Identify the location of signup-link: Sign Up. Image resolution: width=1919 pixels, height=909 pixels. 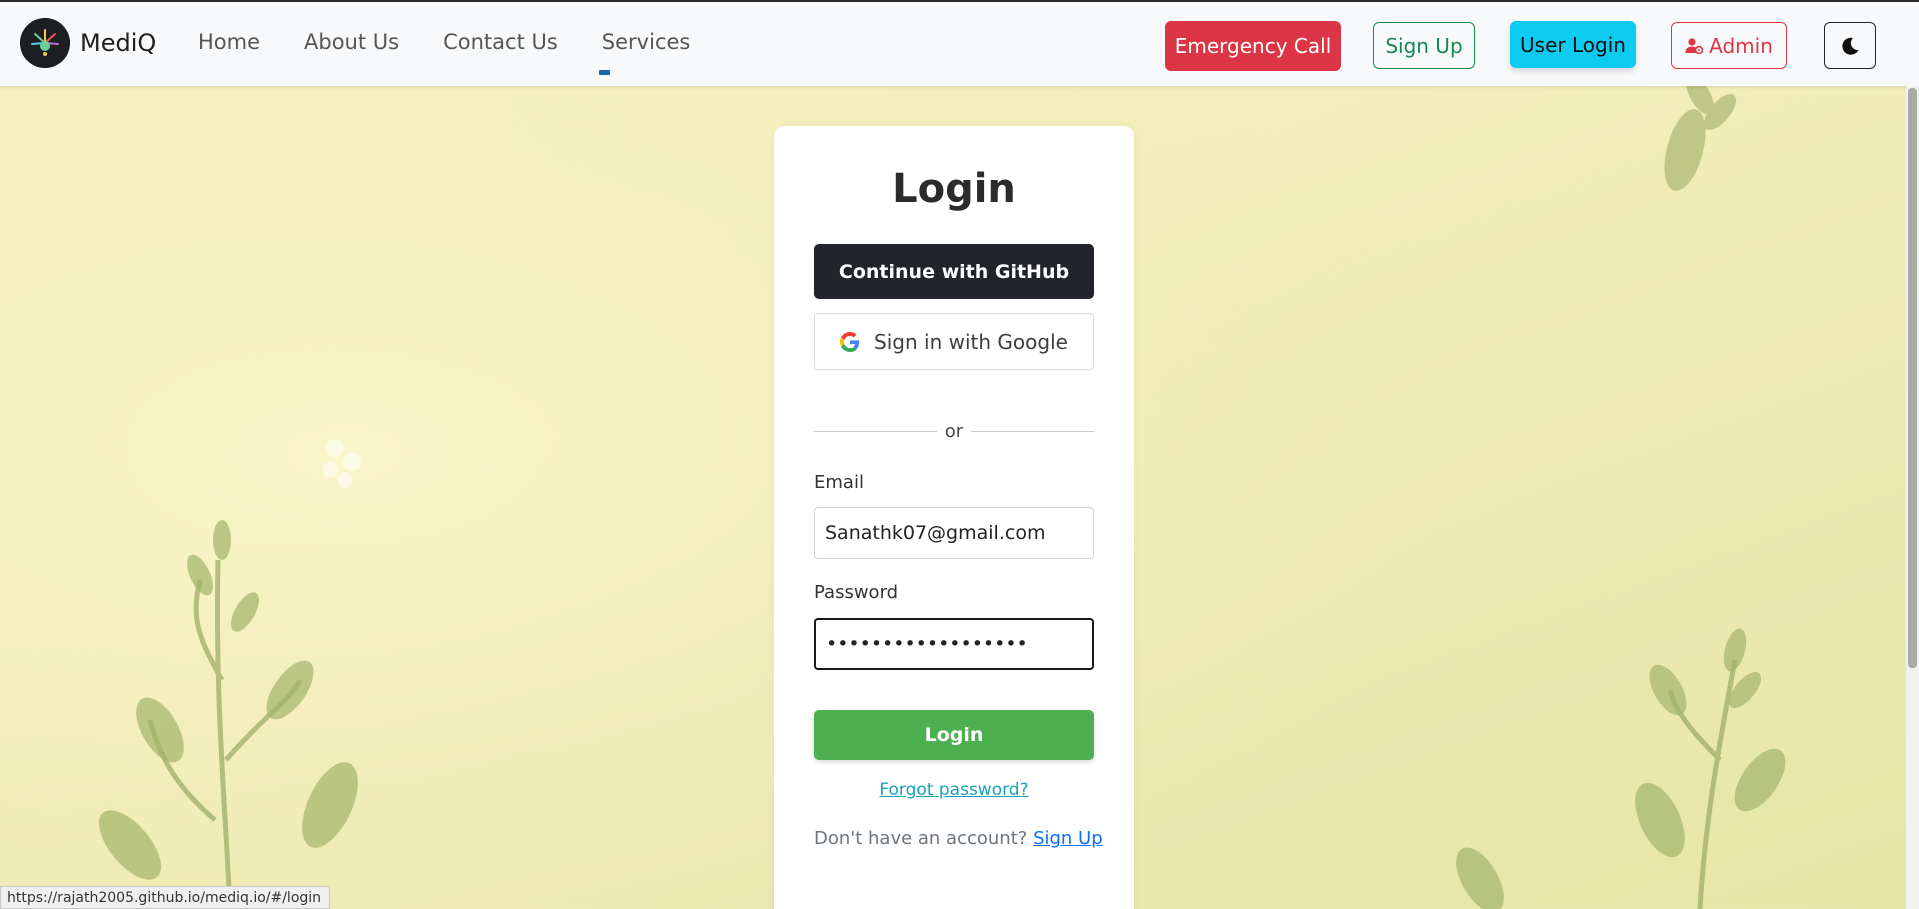
(1068, 838).